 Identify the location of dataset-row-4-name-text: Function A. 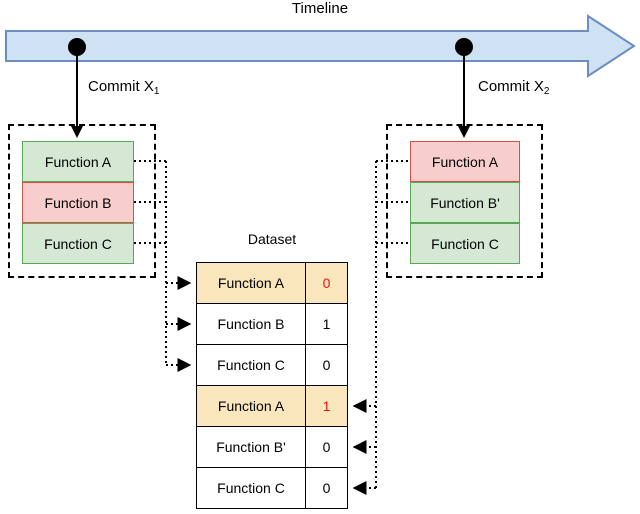
(251, 406).